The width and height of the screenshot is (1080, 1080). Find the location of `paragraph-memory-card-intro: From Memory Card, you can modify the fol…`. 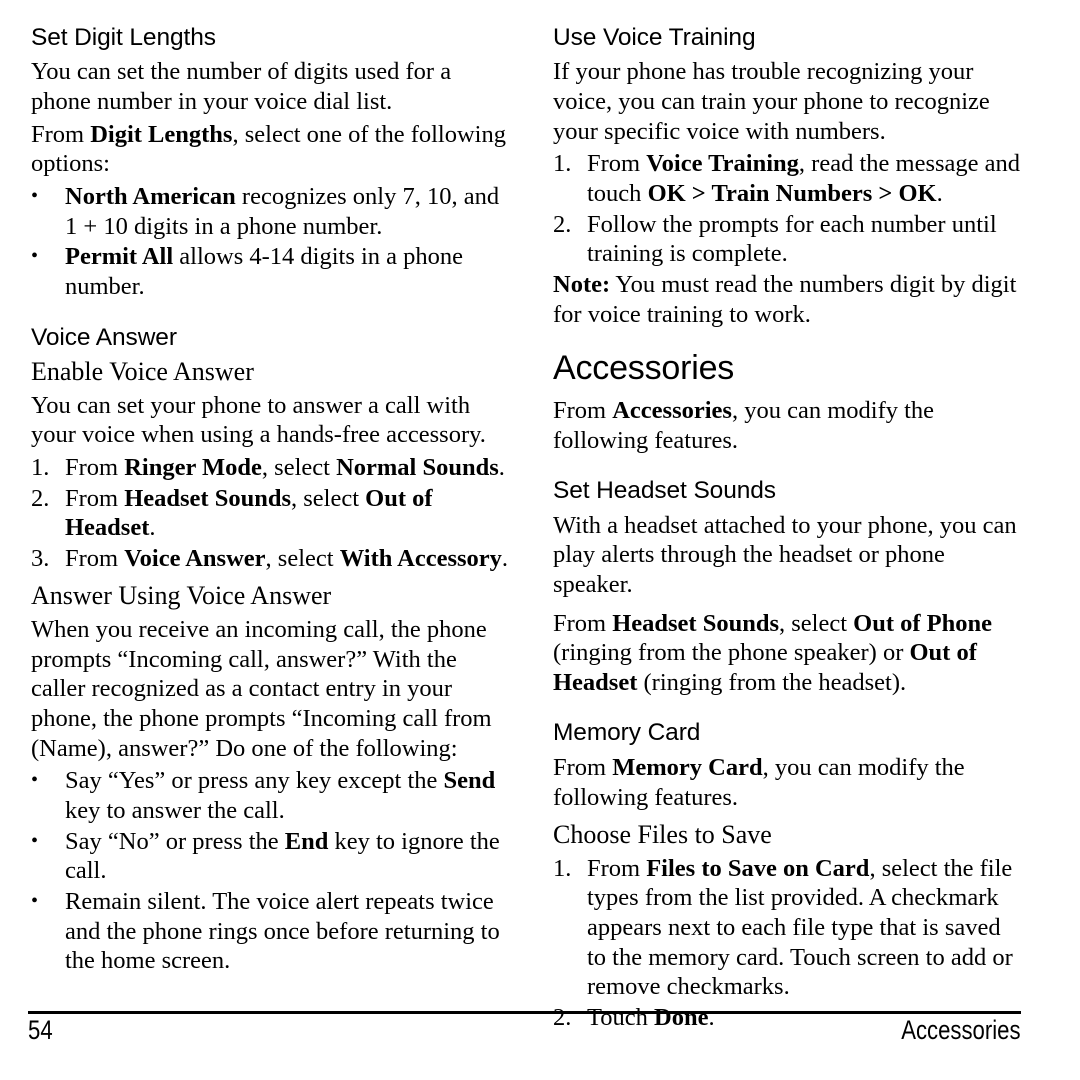

paragraph-memory-card-intro: From Memory Card, you can modify the fol… is located at coordinates (786, 782).